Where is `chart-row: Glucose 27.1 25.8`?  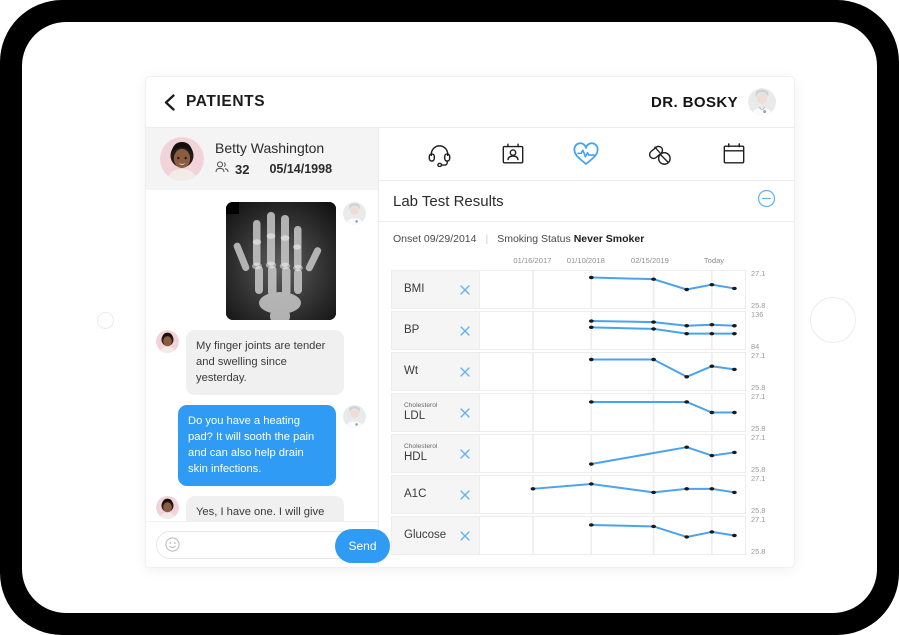
chart-row: Glucose 27.1 25.8 is located at coordinates (588, 535).